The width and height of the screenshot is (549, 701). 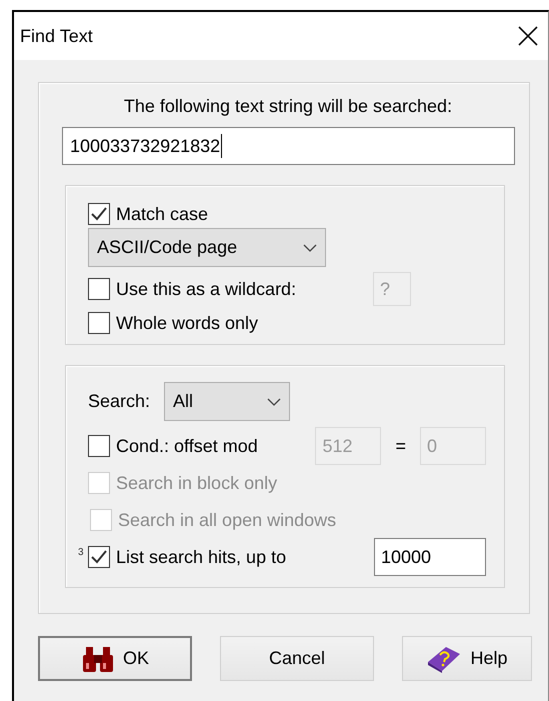 I want to click on checkbox-label: Use this as a wildcard:, so click(x=206, y=289).